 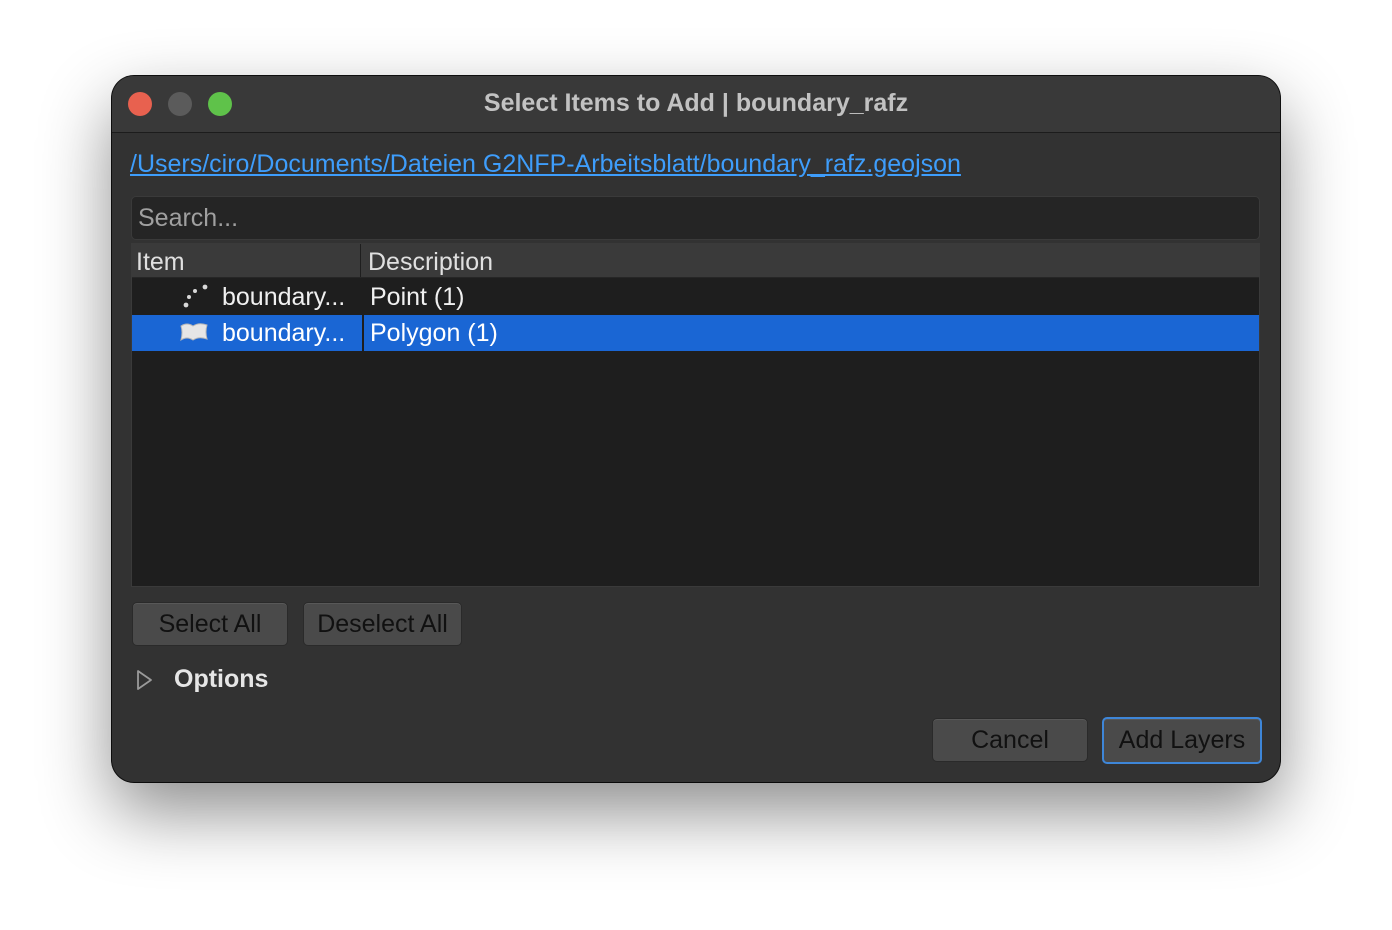 I want to click on add-layers-button: Add Layers, so click(x=1182, y=740).